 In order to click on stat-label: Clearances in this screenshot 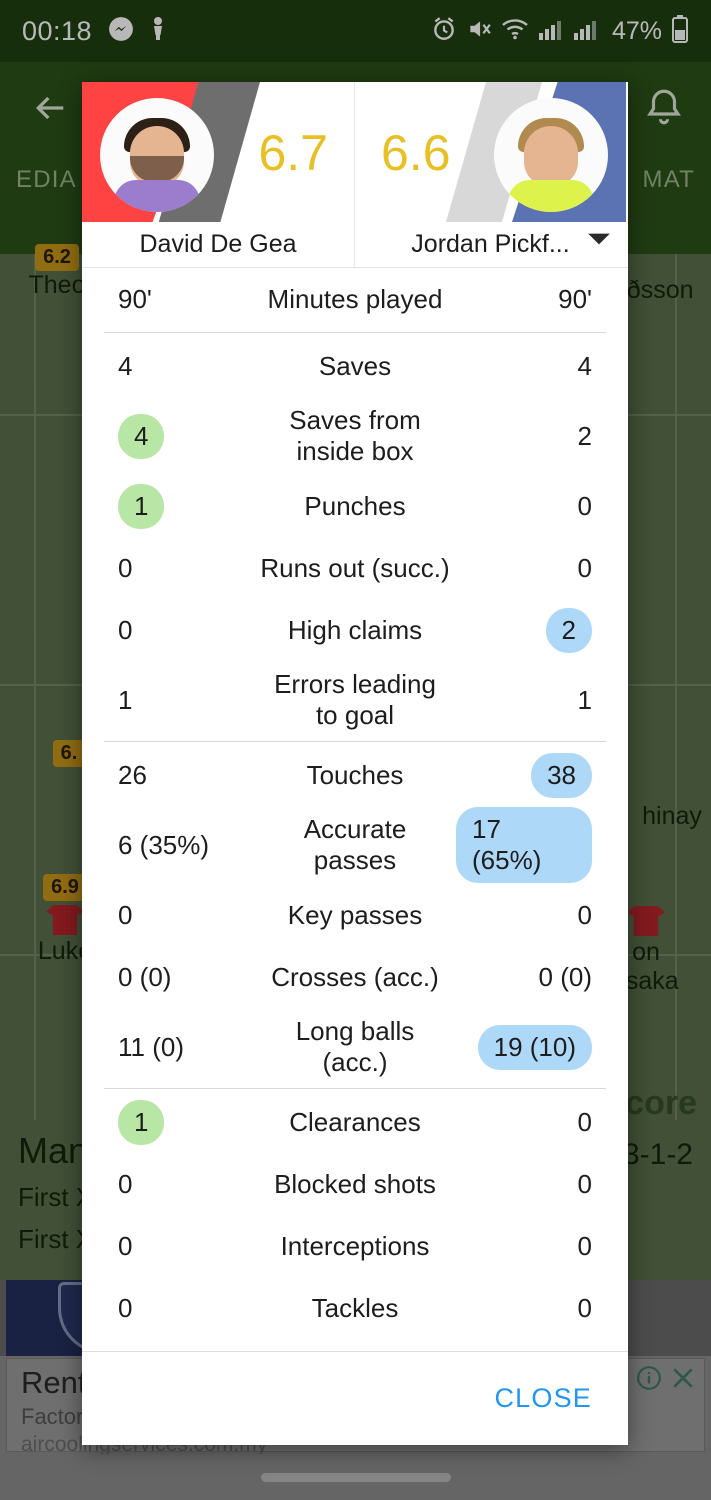, I will do `click(355, 1121)`.